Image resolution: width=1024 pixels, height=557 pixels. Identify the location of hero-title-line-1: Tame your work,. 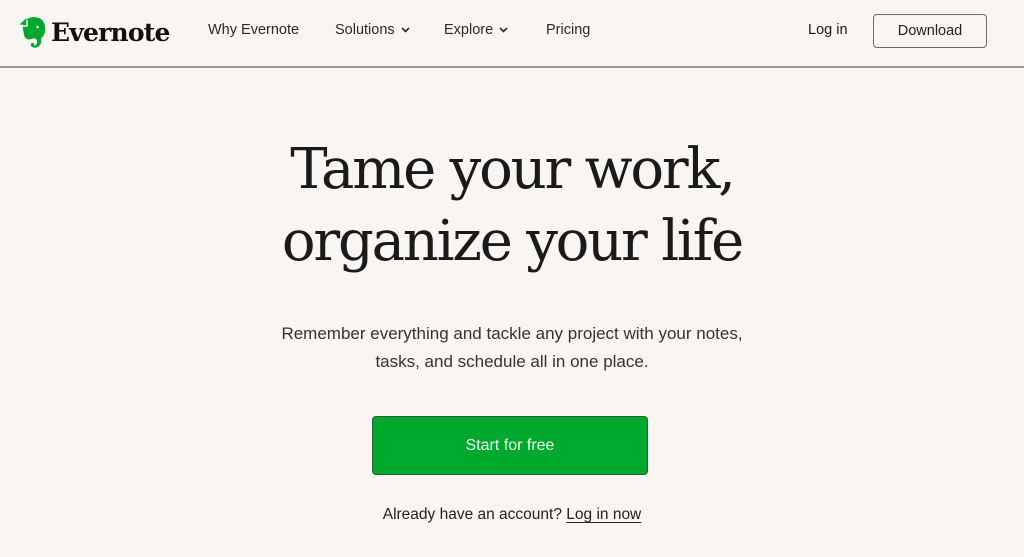
(513, 169).